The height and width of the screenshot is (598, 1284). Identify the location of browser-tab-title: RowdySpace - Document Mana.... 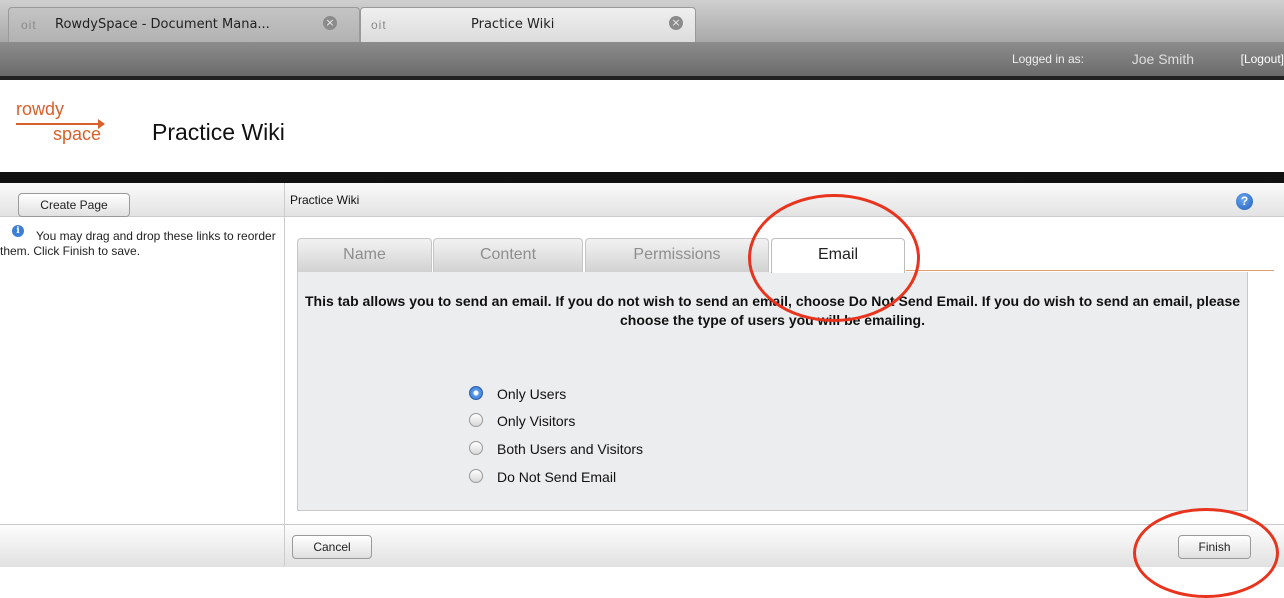
(162, 24).